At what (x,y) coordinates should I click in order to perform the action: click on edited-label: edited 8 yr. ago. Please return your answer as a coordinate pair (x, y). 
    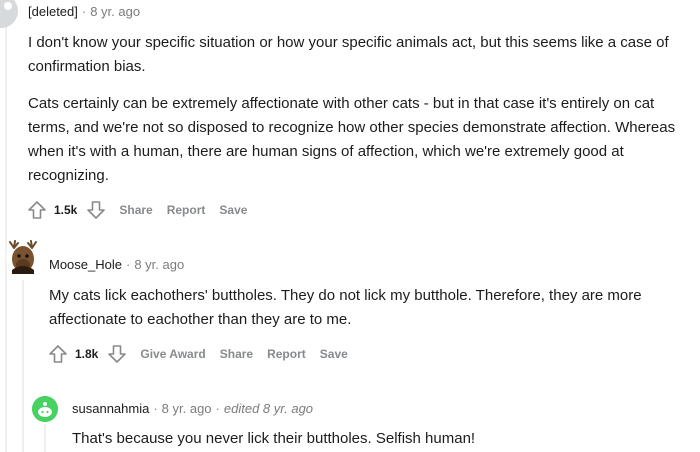
    Looking at the image, I should click on (268, 408).